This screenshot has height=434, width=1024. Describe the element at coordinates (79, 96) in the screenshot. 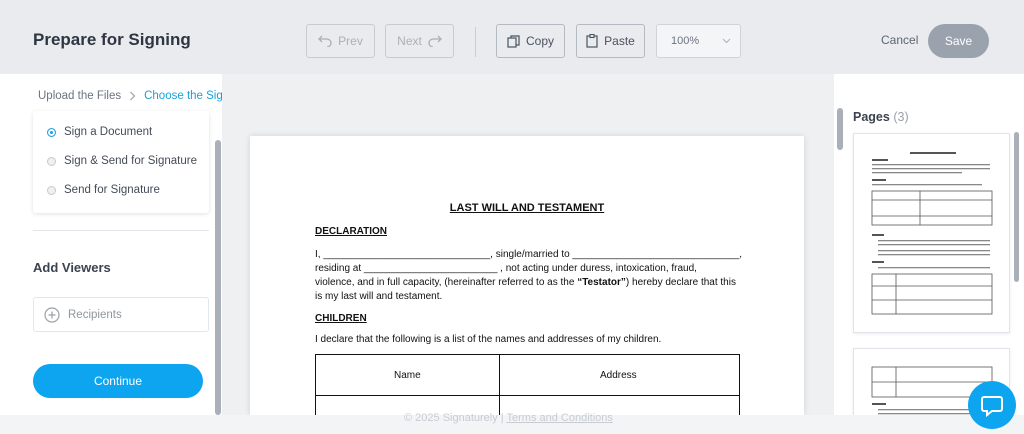

I see `breadcrumb-upload: Upload the Files` at that location.